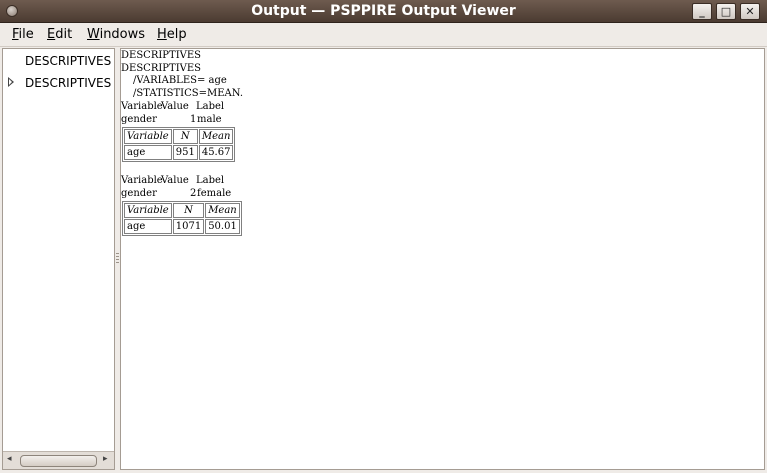 The height and width of the screenshot is (473, 767). I want to click on syntax-variables: /VARIABLES= age, so click(180, 80).